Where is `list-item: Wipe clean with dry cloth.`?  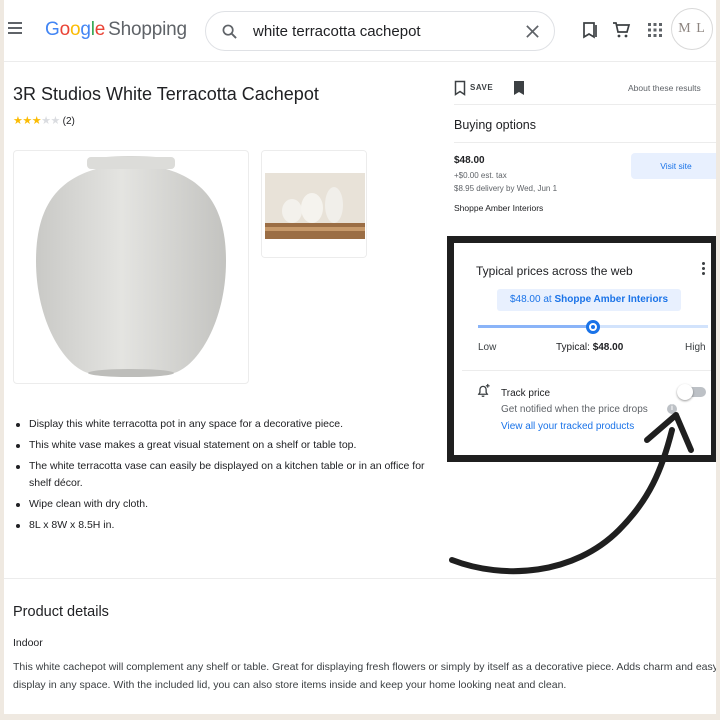 list-item: Wipe clean with dry cloth. is located at coordinates (223, 504).